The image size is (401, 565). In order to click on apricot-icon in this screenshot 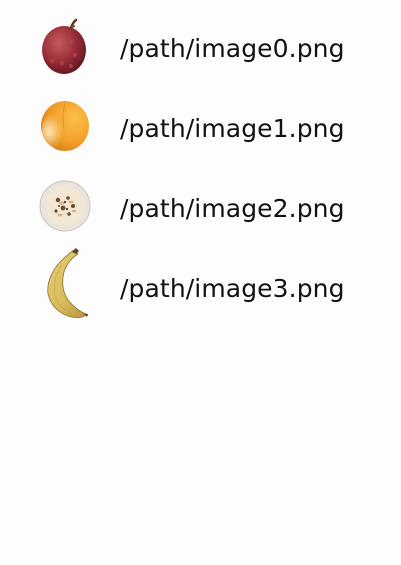, I will do `click(65, 126)`.